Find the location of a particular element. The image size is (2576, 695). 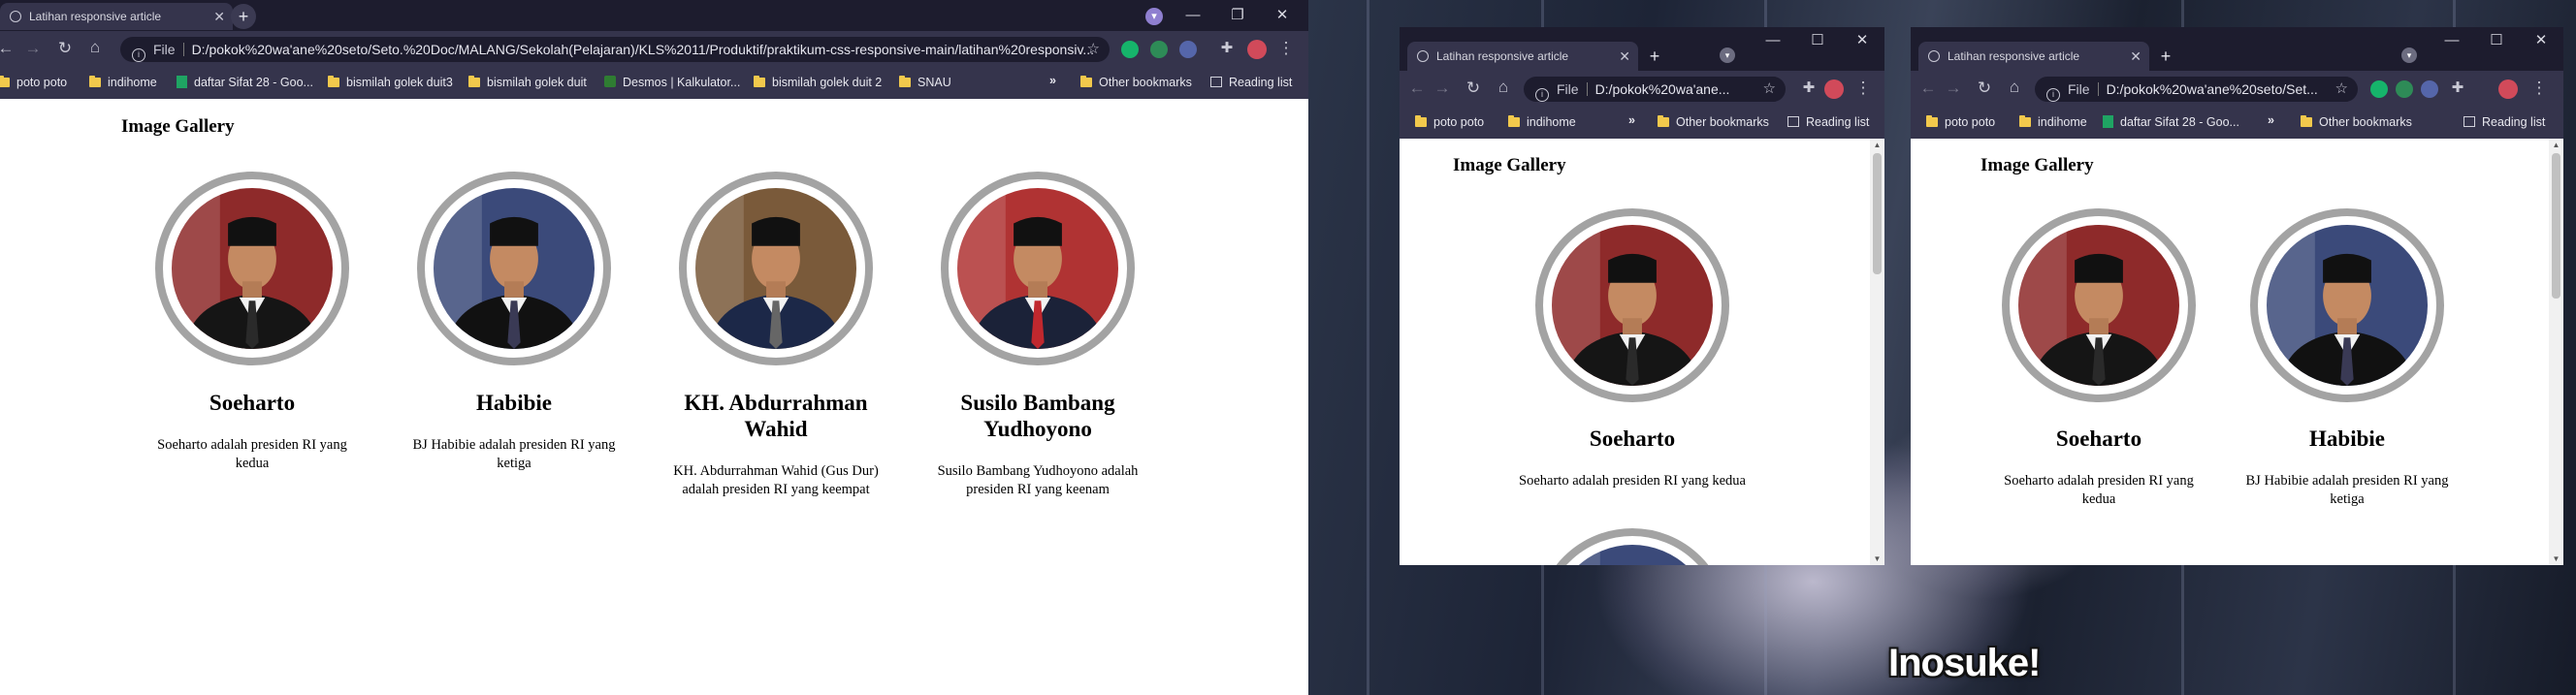

address-bar: i File D:/pokok%20wa'ane%20seto/Set... ☆ is located at coordinates (2196, 90).